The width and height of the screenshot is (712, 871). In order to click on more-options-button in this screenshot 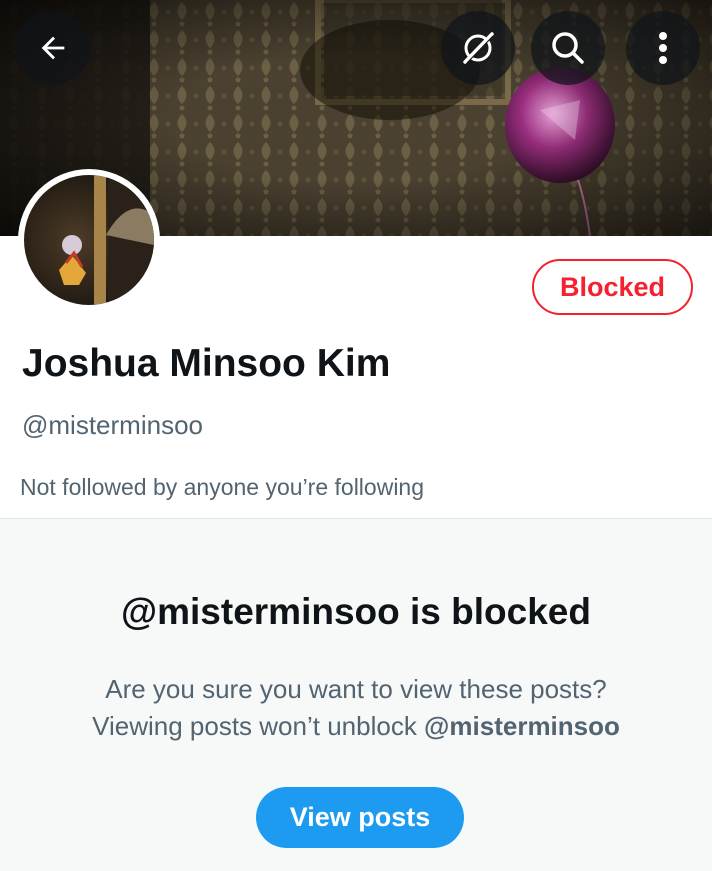, I will do `click(663, 48)`.